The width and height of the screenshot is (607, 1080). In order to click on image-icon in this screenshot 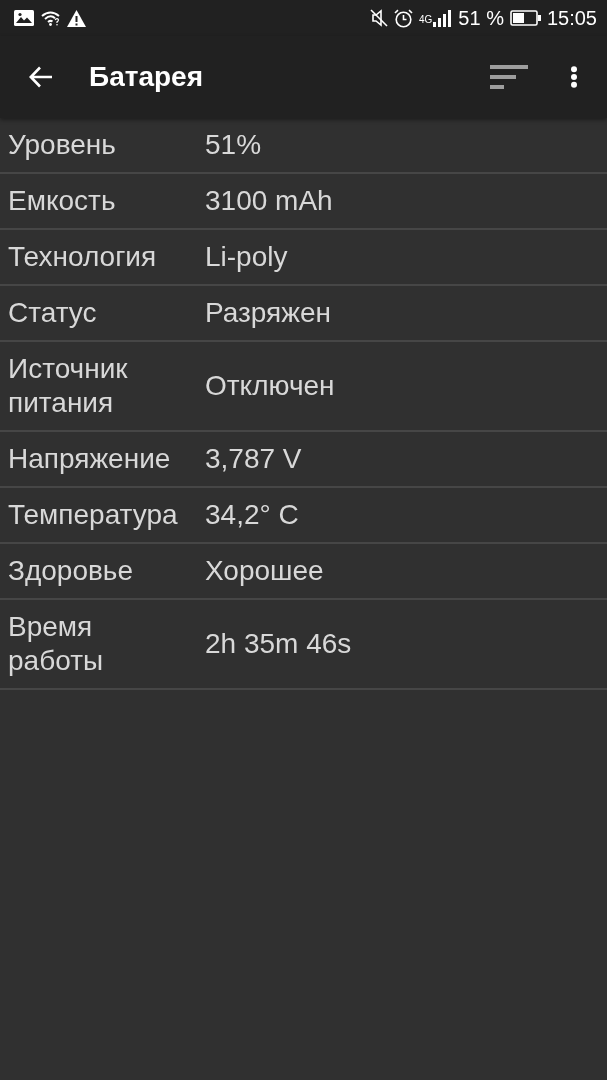, I will do `click(24, 18)`.